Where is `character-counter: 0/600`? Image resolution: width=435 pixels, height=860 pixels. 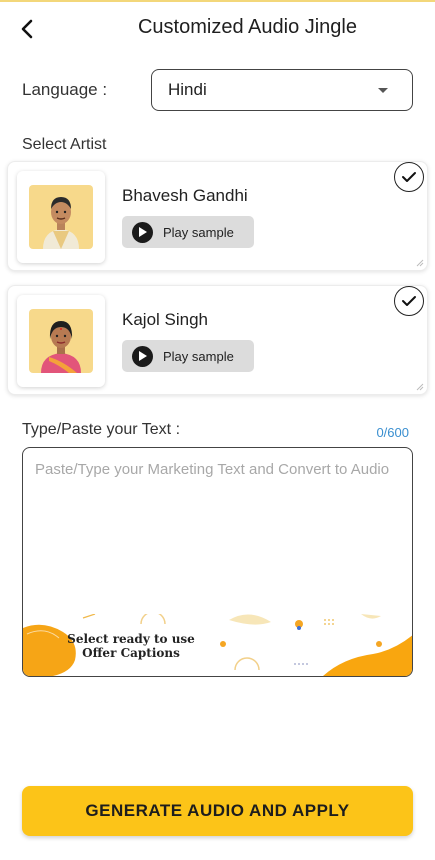 character-counter: 0/600 is located at coordinates (392, 432).